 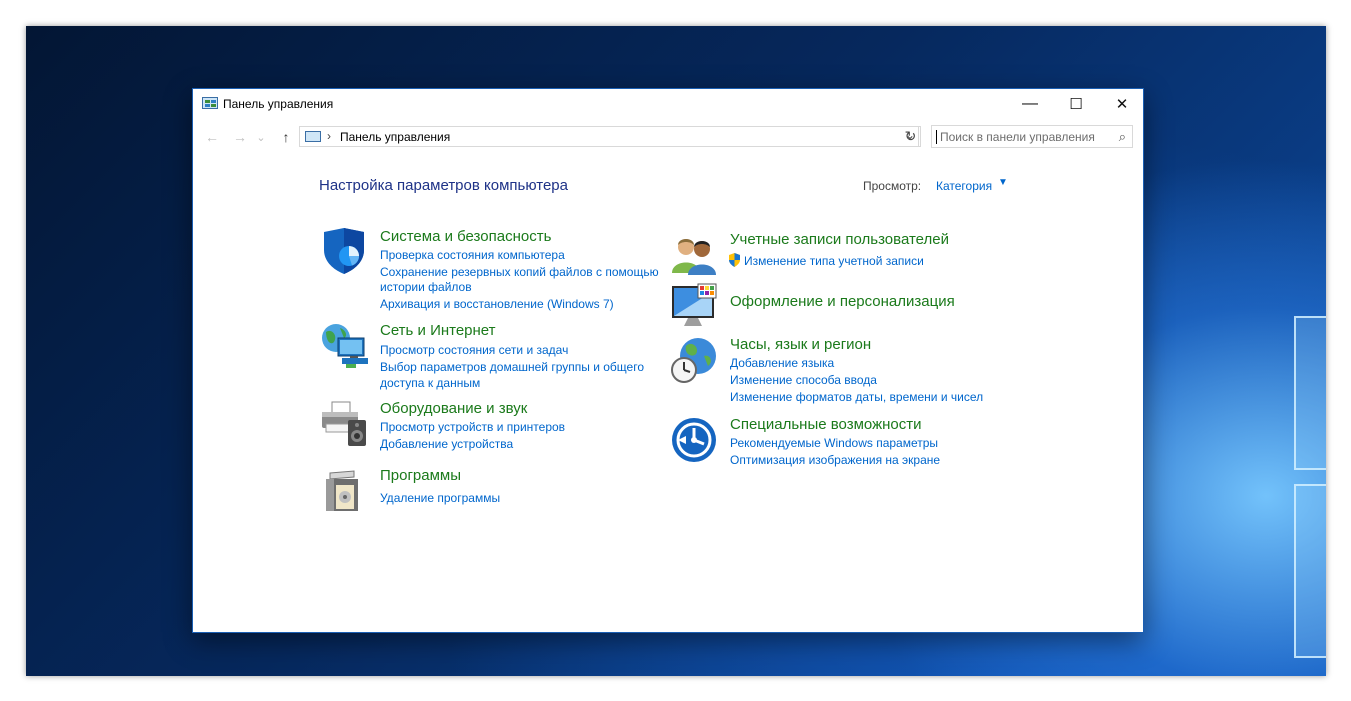 I want to click on link-check-computer-status: Проверка состояния компьютера, so click(x=472, y=255).